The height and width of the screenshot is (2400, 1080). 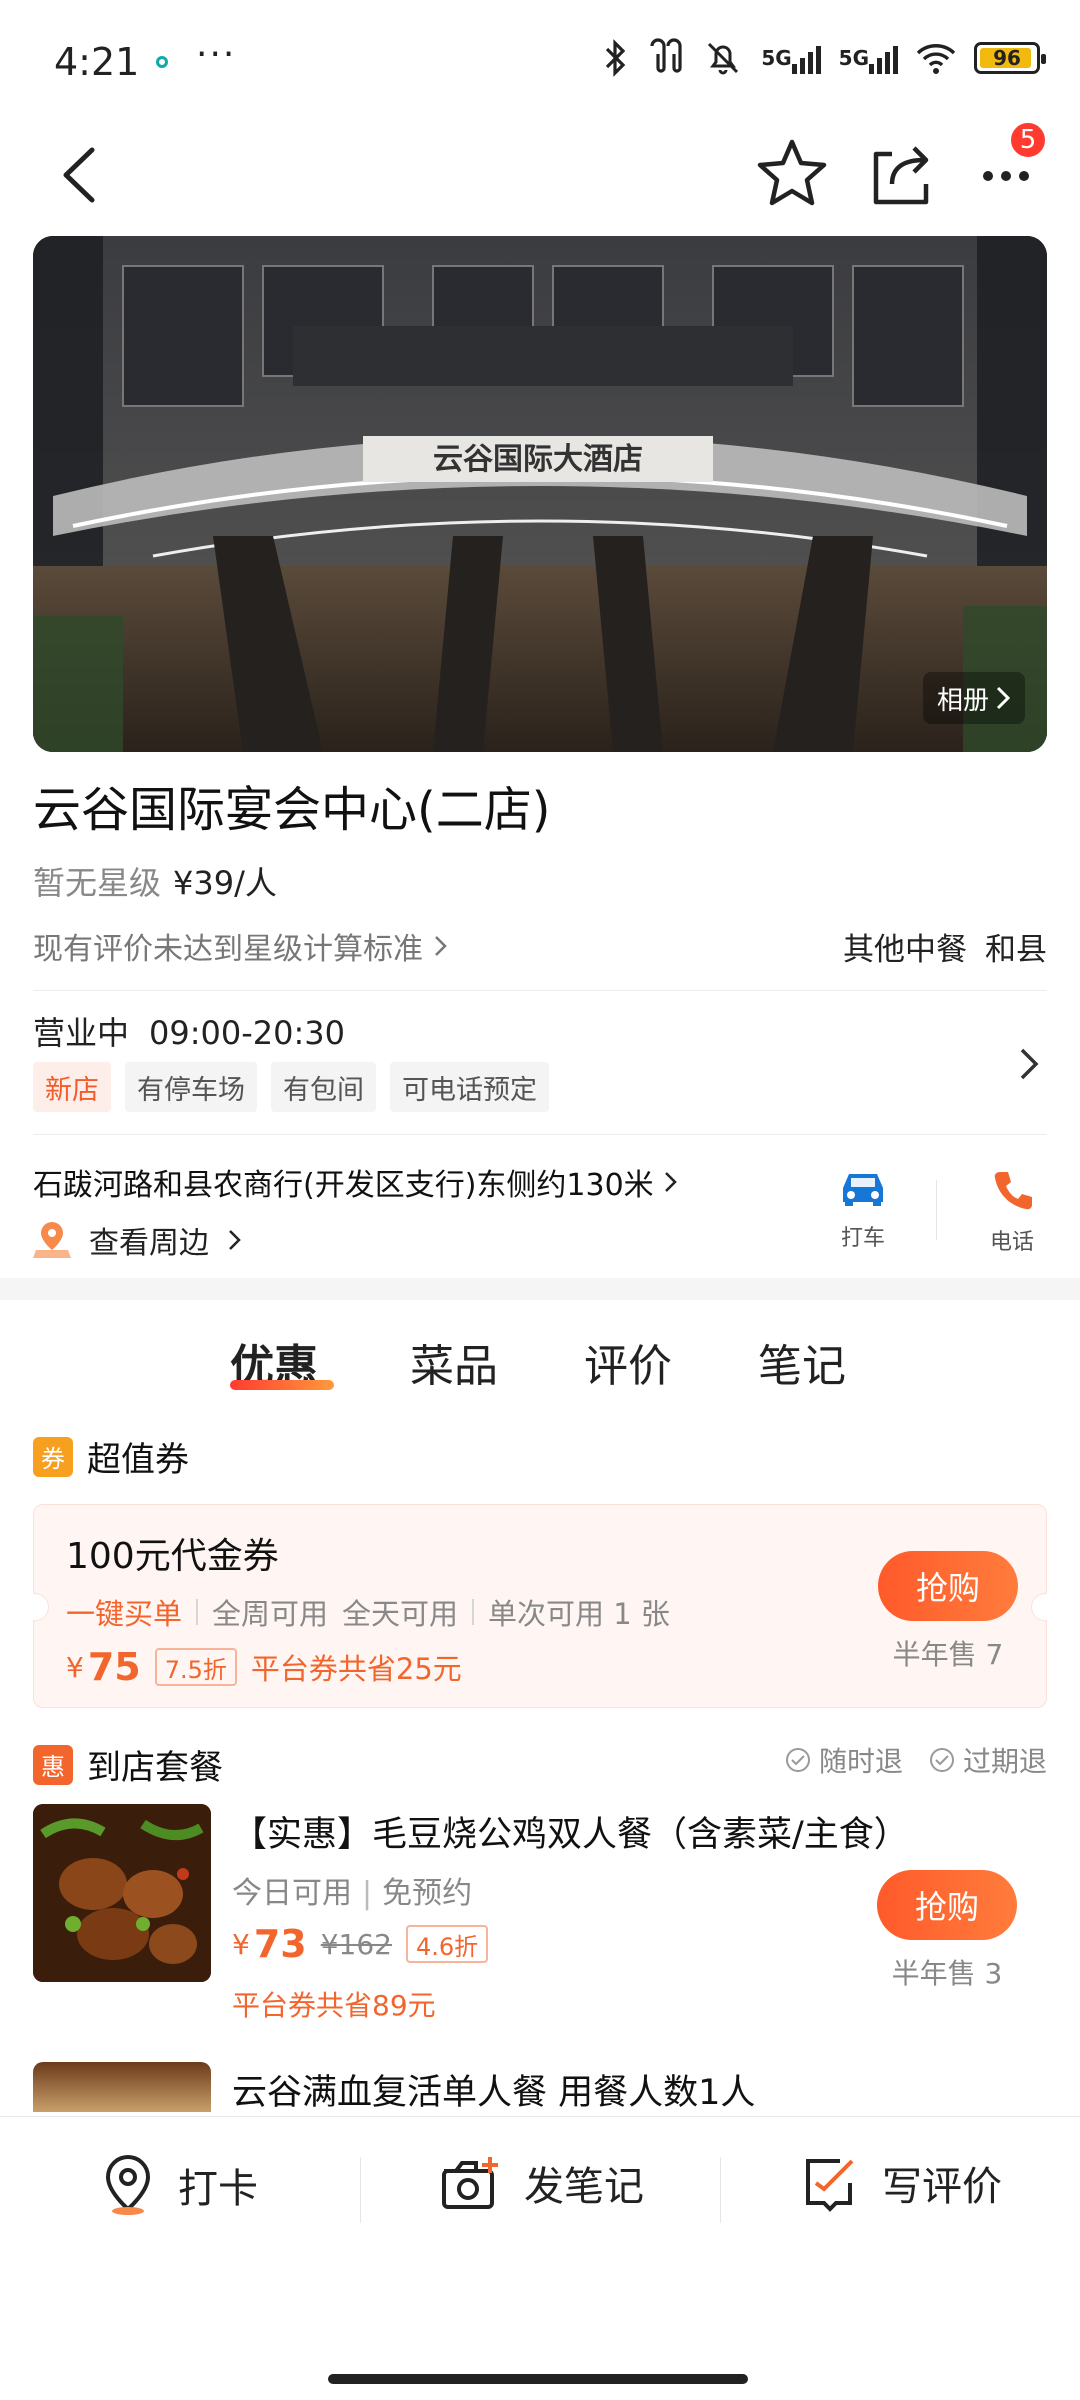 I want to click on voucher-title: 100元代金券, so click(x=172, y=1556).